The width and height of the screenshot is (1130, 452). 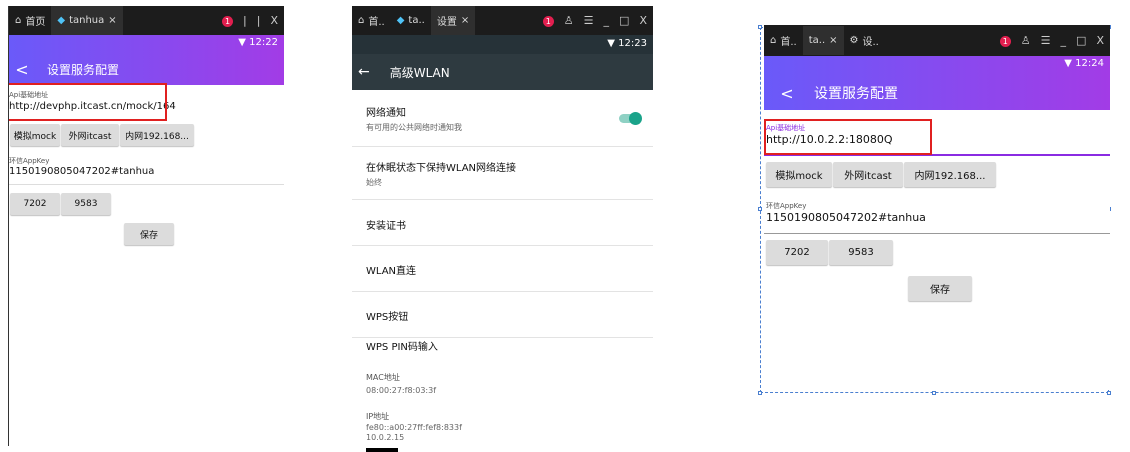 I want to click on status-time: ▼ 12:22, so click(x=258, y=42).